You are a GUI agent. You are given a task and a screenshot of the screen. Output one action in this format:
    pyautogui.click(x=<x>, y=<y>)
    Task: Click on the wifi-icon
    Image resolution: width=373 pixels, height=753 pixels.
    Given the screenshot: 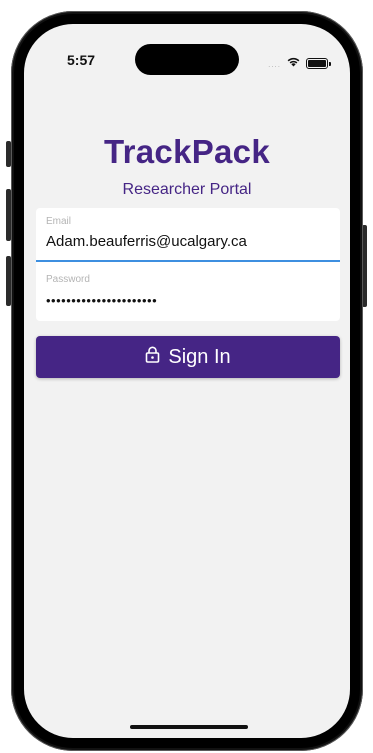 What is the action you would take?
    pyautogui.click(x=293, y=63)
    